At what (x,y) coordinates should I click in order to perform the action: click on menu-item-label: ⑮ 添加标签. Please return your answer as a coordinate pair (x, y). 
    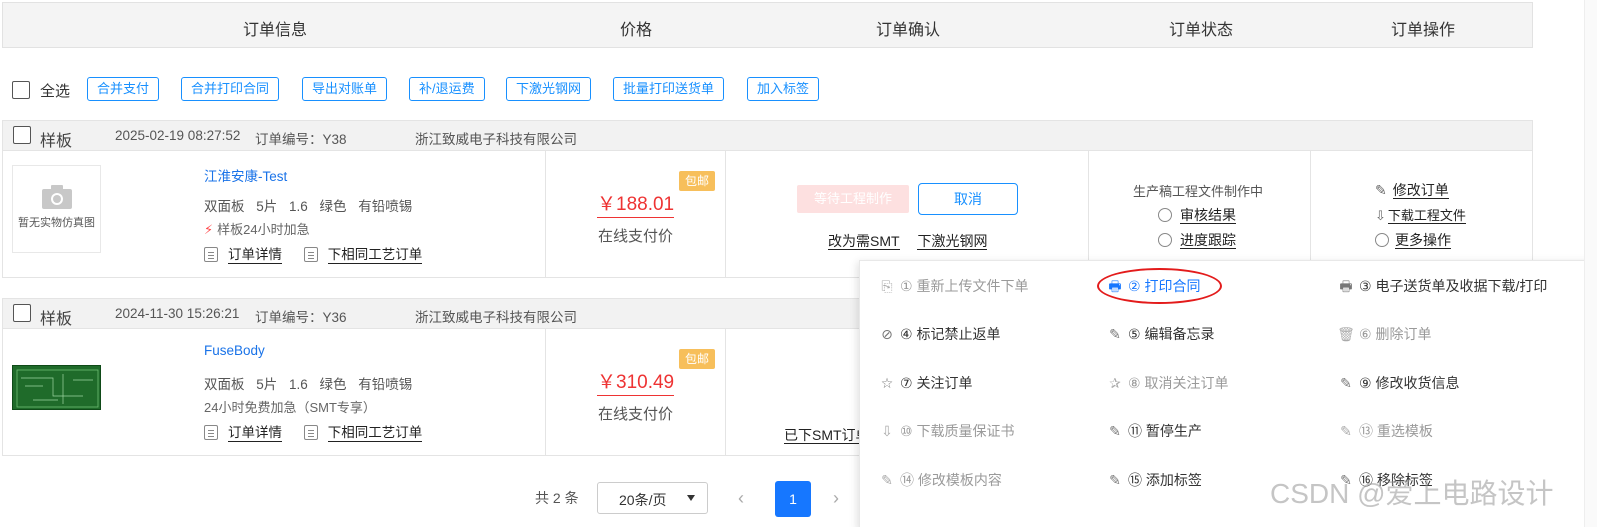
    Looking at the image, I should click on (1165, 480).